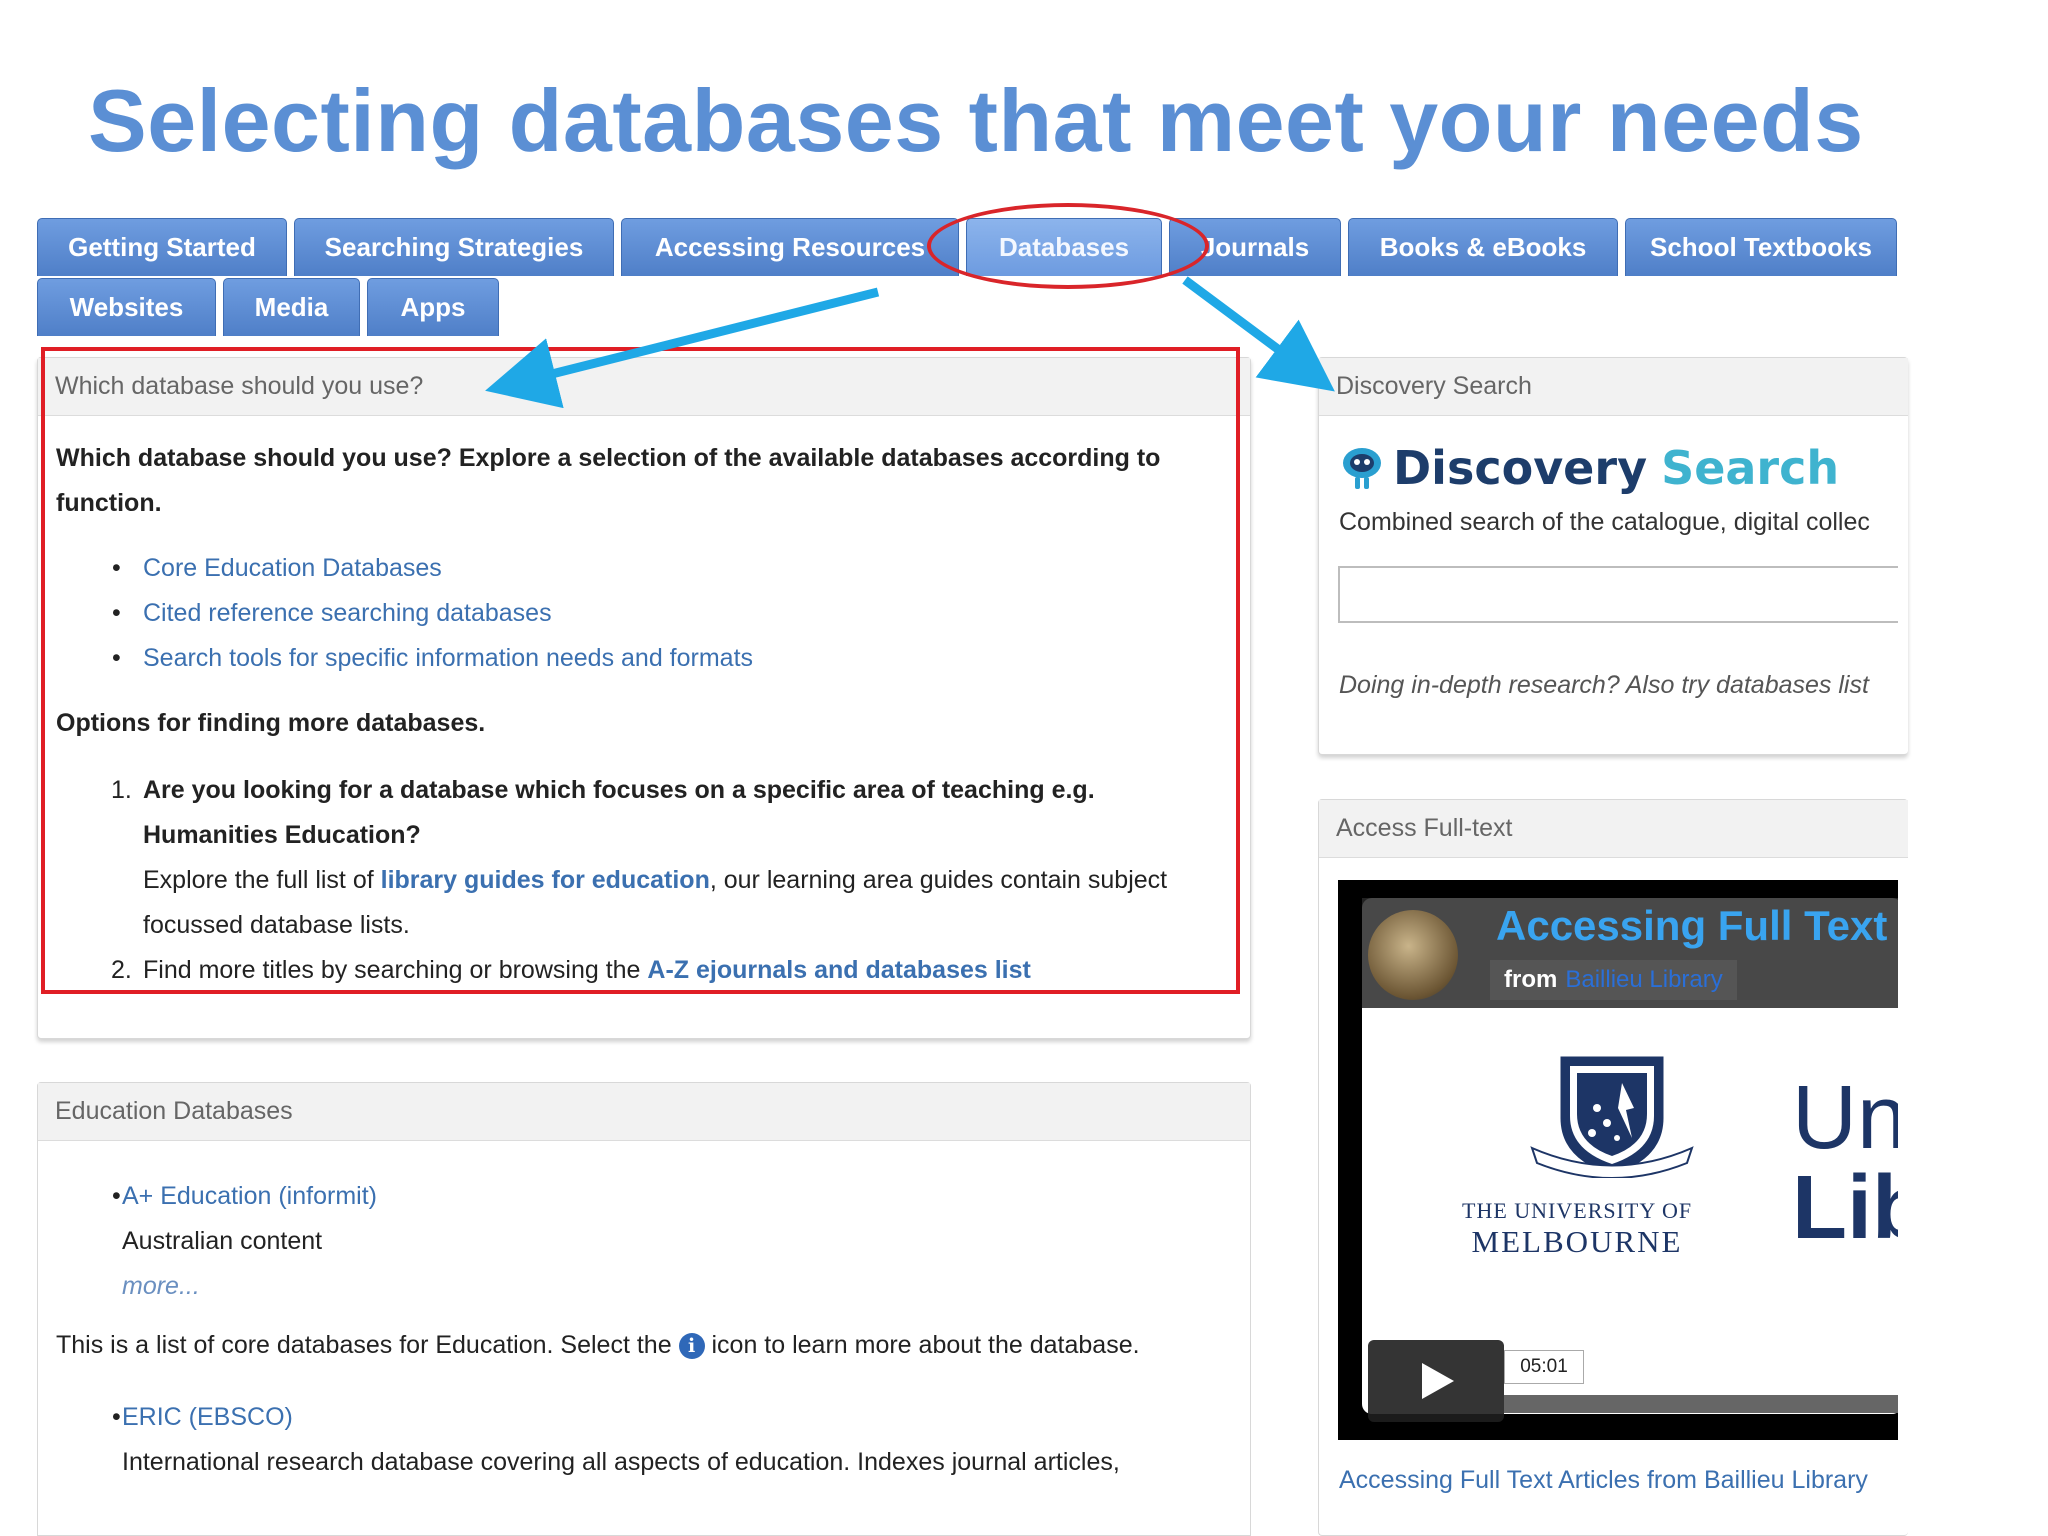  What do you see at coordinates (1845, 1163) in the screenshot?
I see `library-wordmark: Uni Lib` at bounding box center [1845, 1163].